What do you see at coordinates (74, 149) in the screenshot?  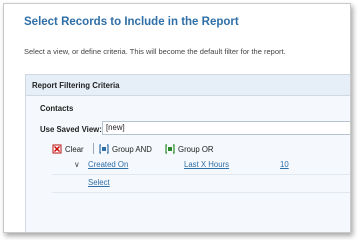 I see `clear-button-label: Clear` at bounding box center [74, 149].